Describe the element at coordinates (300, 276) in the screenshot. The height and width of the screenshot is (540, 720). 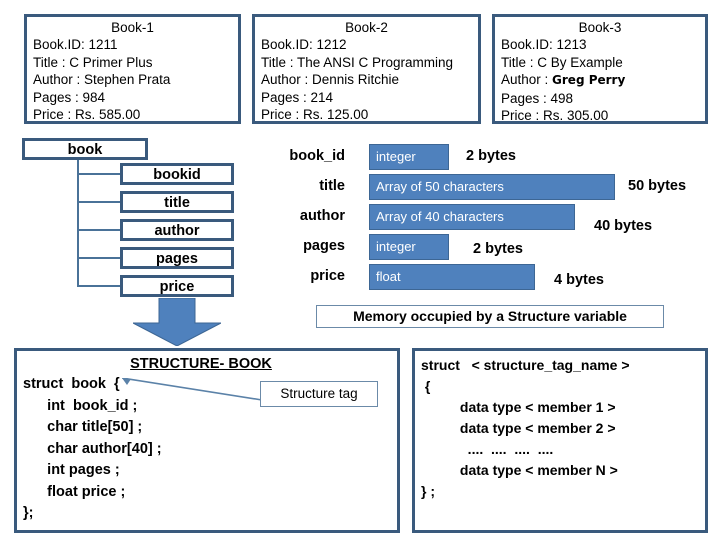
I see `mem-member-label-price: price` at that location.